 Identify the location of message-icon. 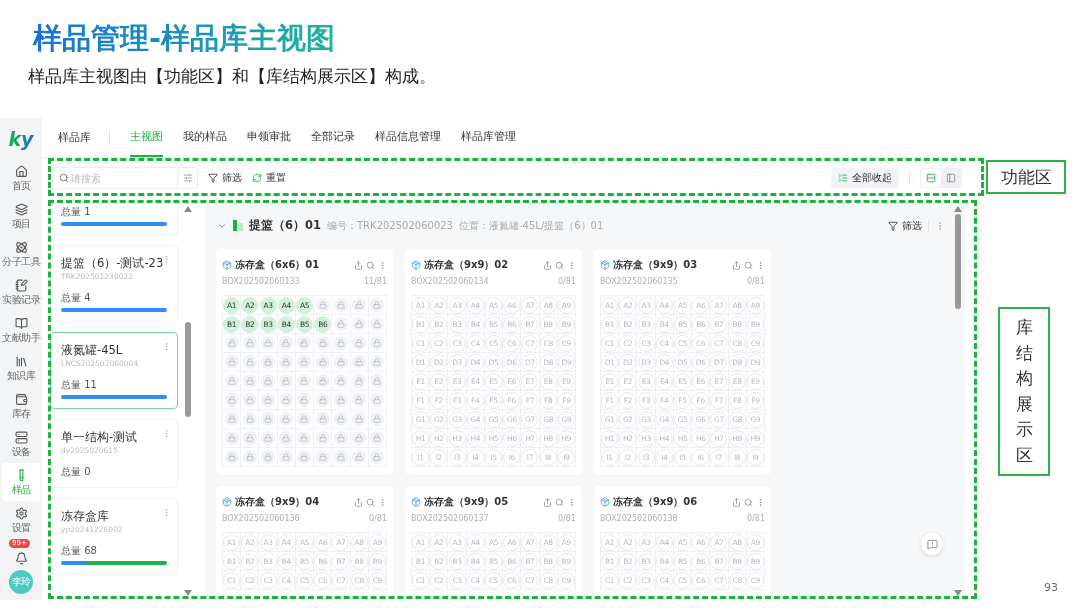
(932, 544).